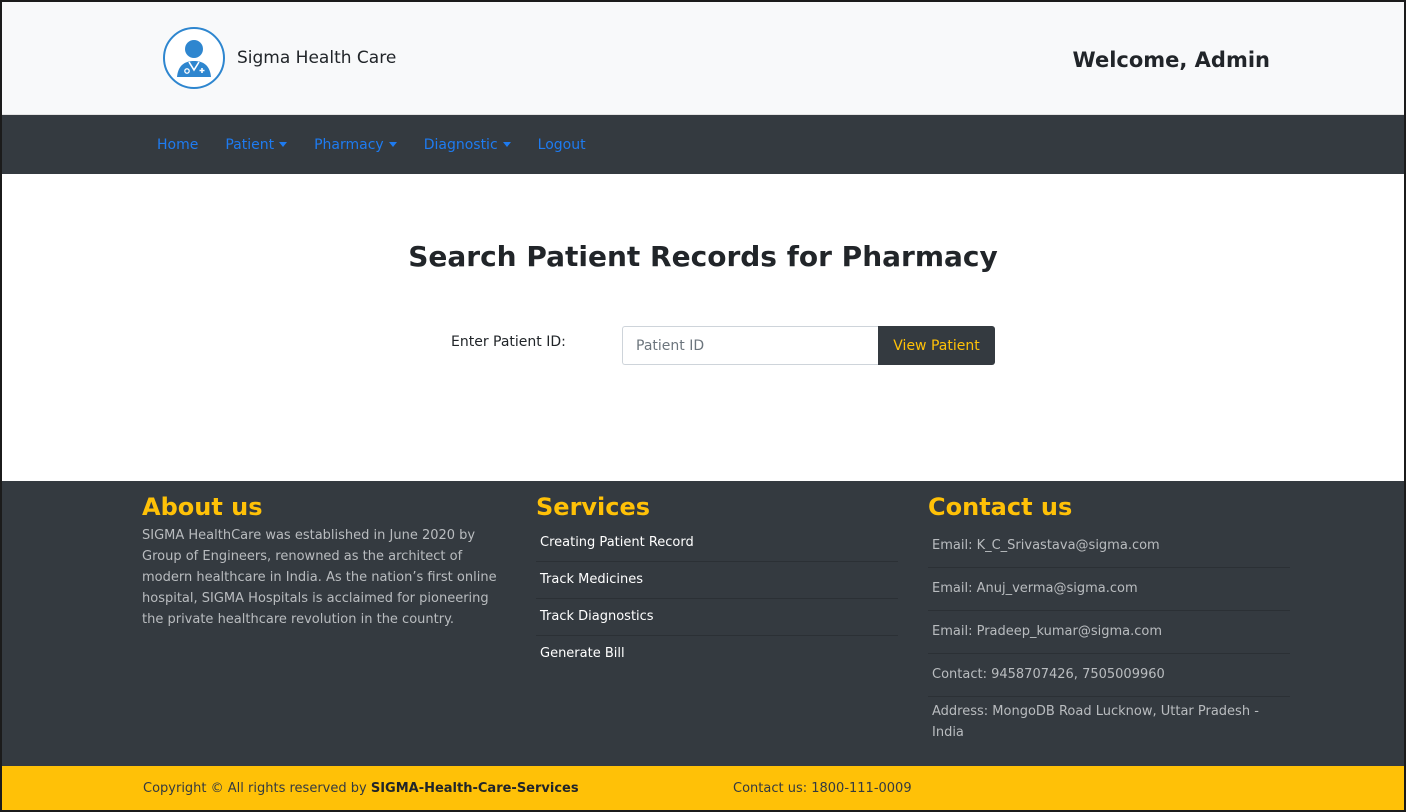  Describe the element at coordinates (1109, 546) in the screenshot. I see `contact-email-1: Email: K_C_Srivastava@sigma.com` at that location.